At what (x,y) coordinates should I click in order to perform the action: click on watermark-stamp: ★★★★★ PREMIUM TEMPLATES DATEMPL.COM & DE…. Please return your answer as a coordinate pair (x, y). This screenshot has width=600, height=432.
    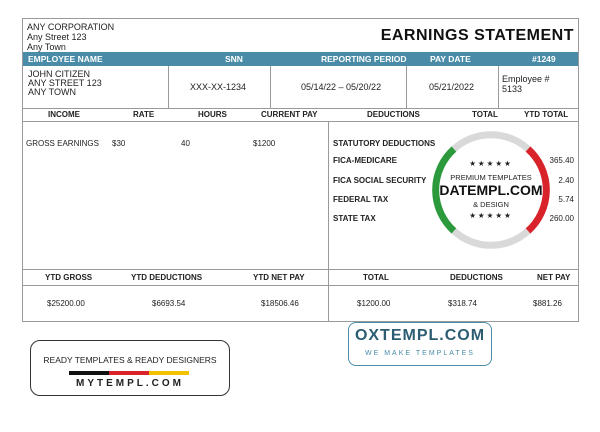
    Looking at the image, I should click on (491, 190).